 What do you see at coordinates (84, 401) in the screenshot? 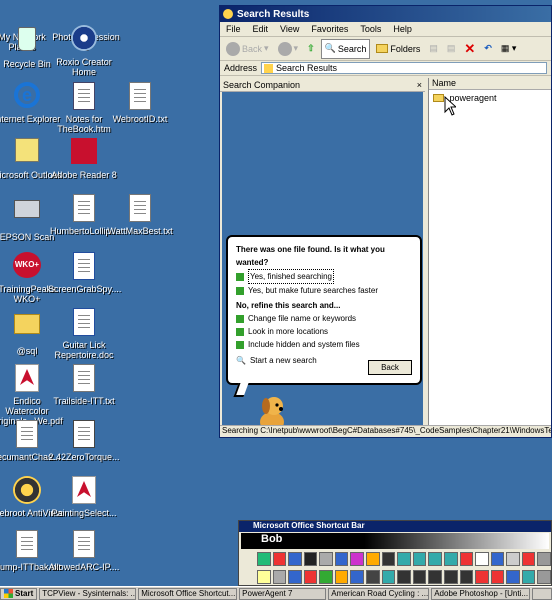
I see `desktop-icon-label: Trailside-ITT.txt` at bounding box center [84, 401].